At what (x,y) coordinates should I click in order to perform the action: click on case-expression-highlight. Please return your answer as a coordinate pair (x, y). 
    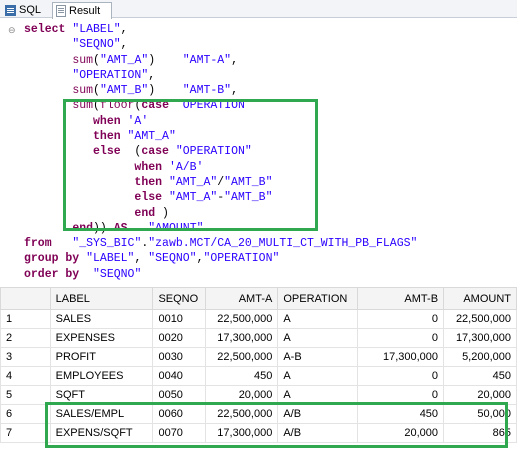
    Looking at the image, I should click on (190, 165).